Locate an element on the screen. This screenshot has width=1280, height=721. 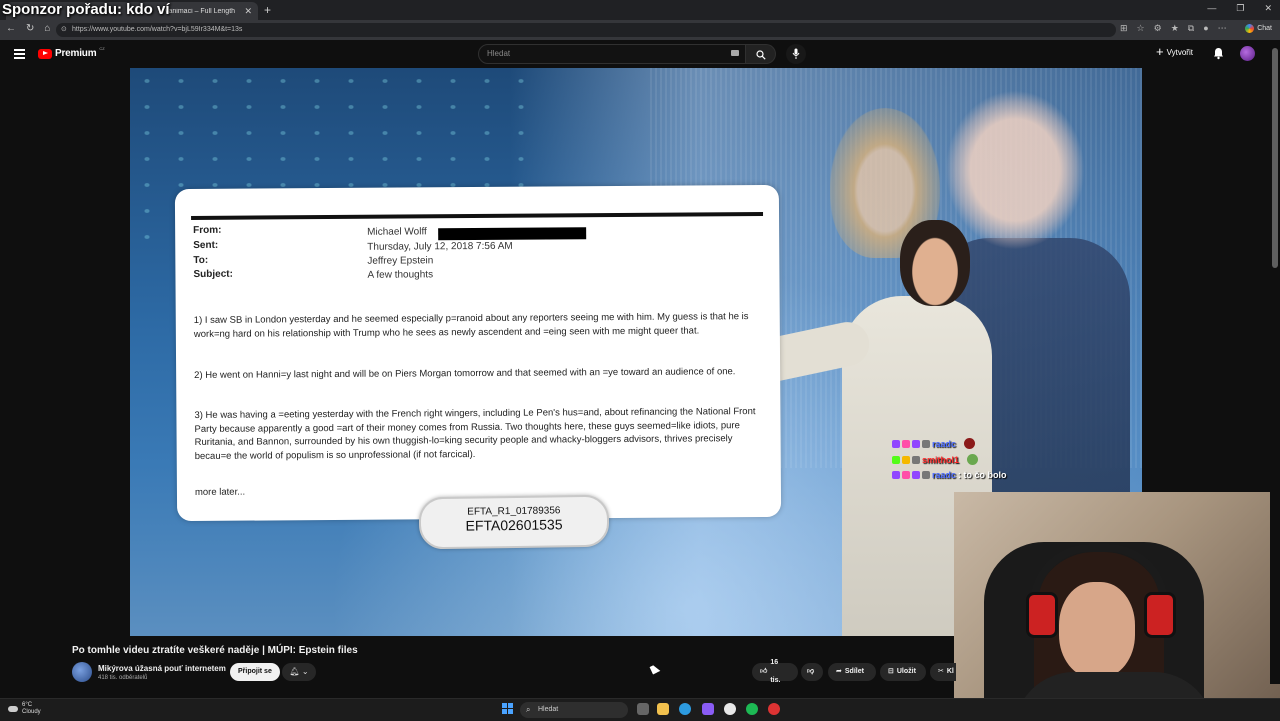
hamburger-menu-icon is located at coordinates (19, 55).